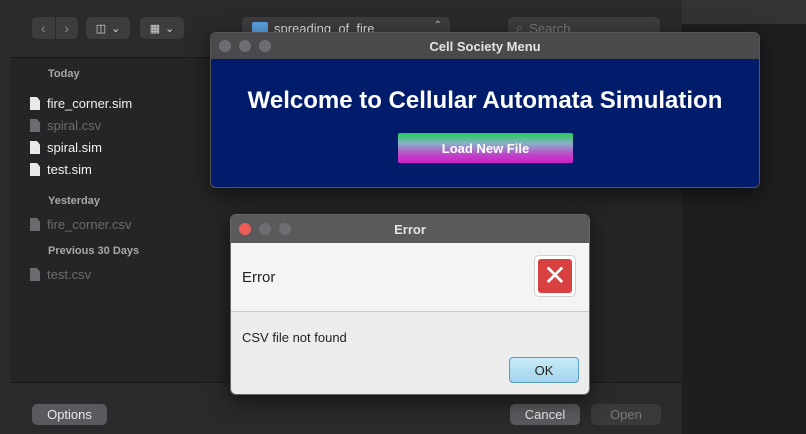  Describe the element at coordinates (69, 414) in the screenshot. I see `options-button: Options` at that location.